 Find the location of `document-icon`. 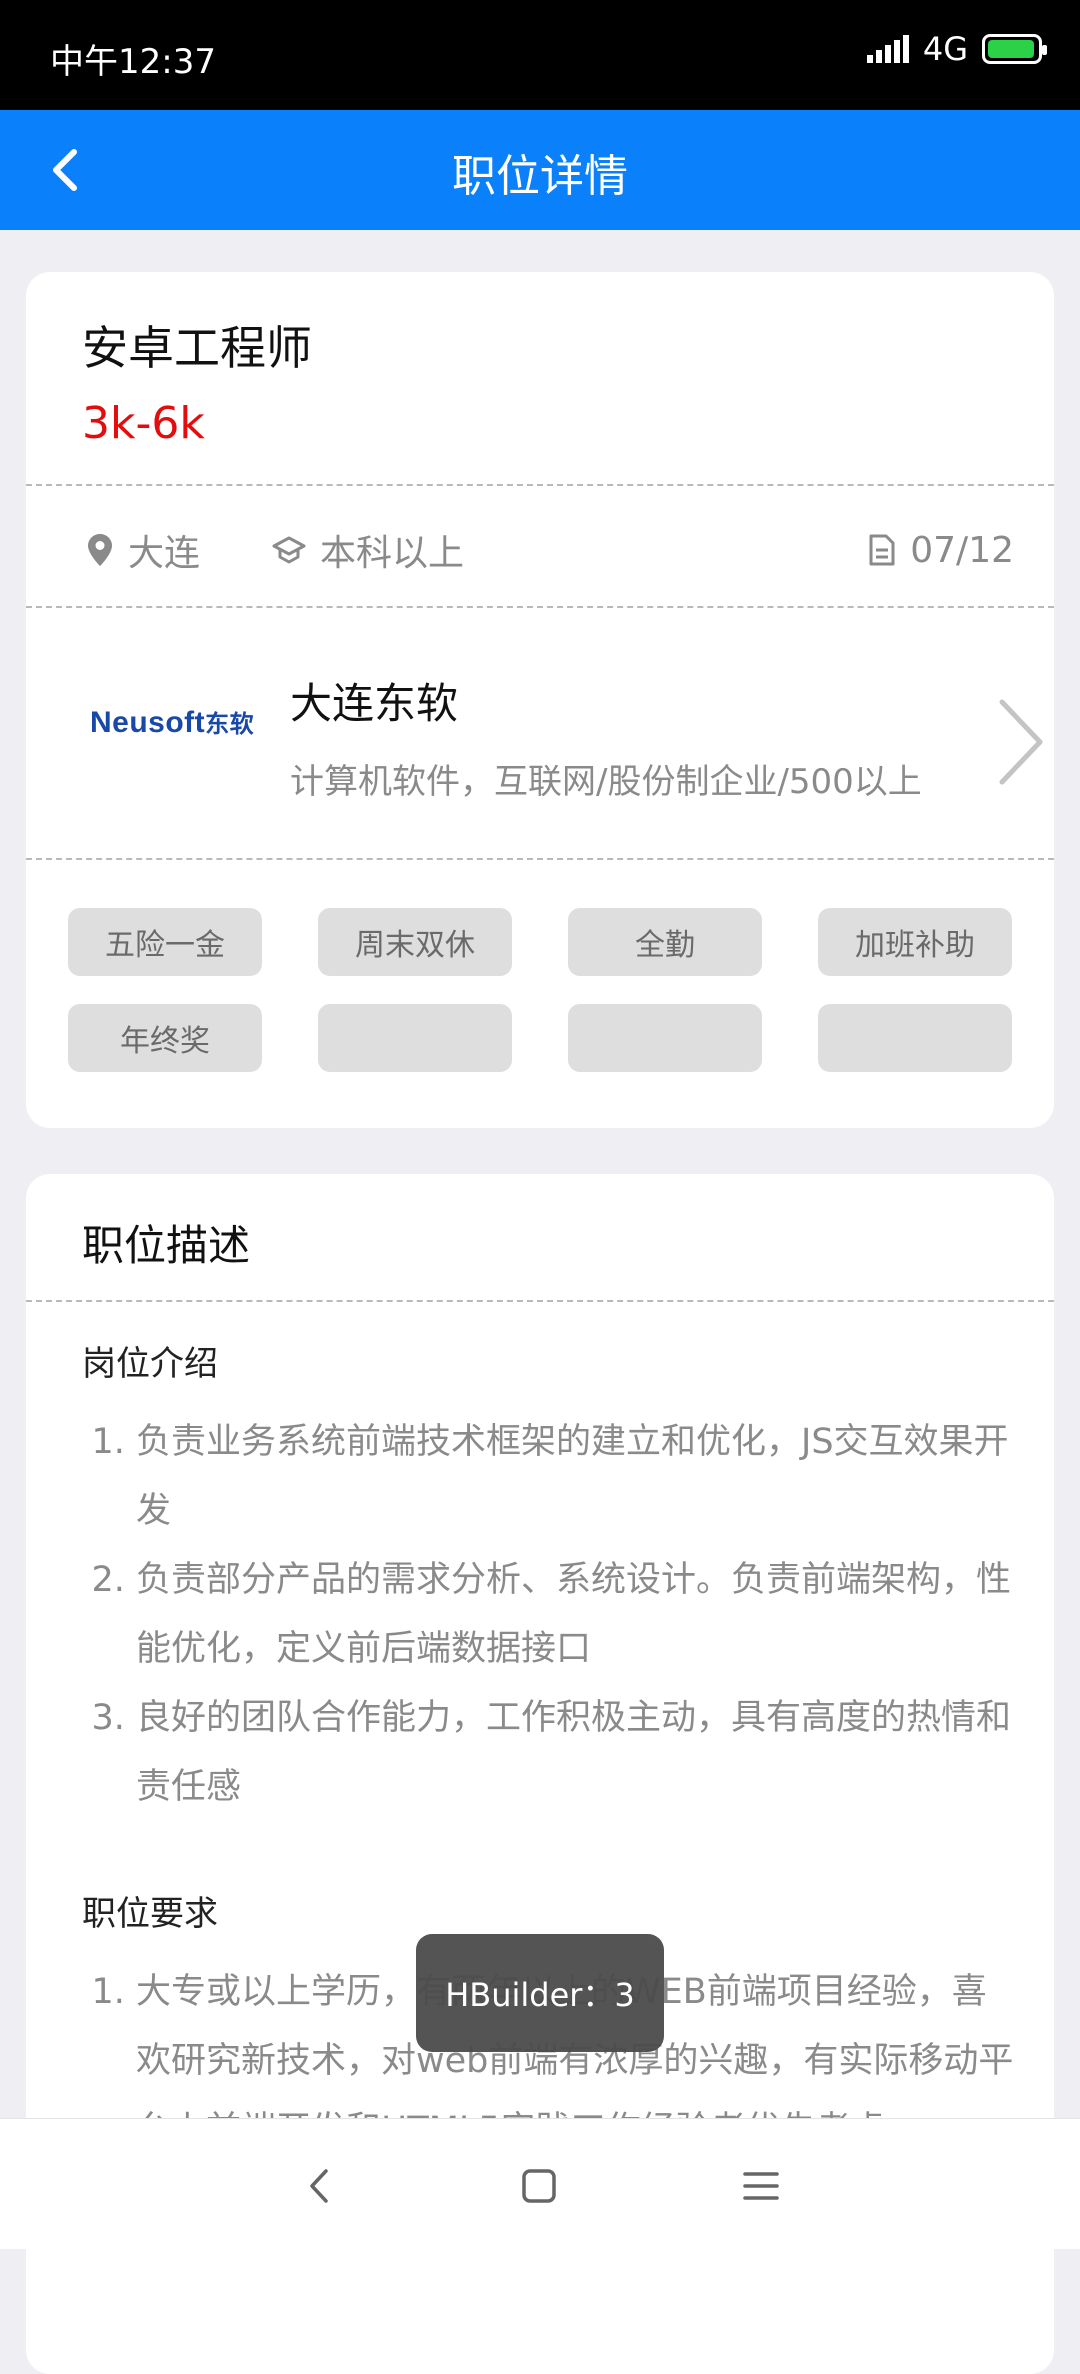

document-icon is located at coordinates (882, 550).